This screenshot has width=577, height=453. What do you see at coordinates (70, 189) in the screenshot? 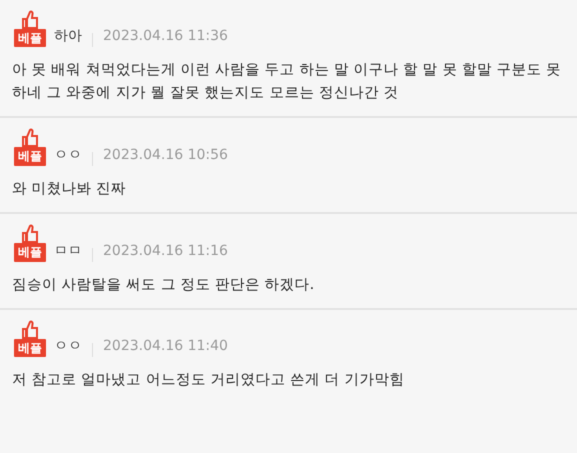
I see `comment-text: 와 미쳤나봐 진짜` at bounding box center [70, 189].